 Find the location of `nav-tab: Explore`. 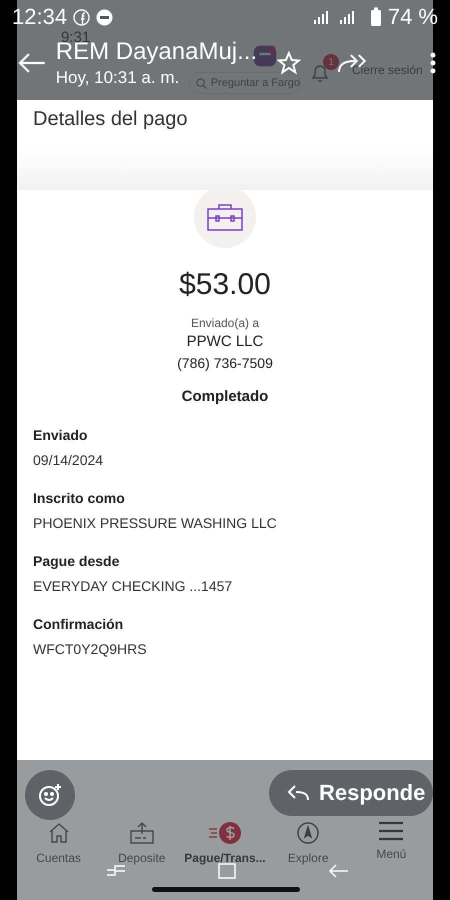

nav-tab: Explore is located at coordinates (308, 843).